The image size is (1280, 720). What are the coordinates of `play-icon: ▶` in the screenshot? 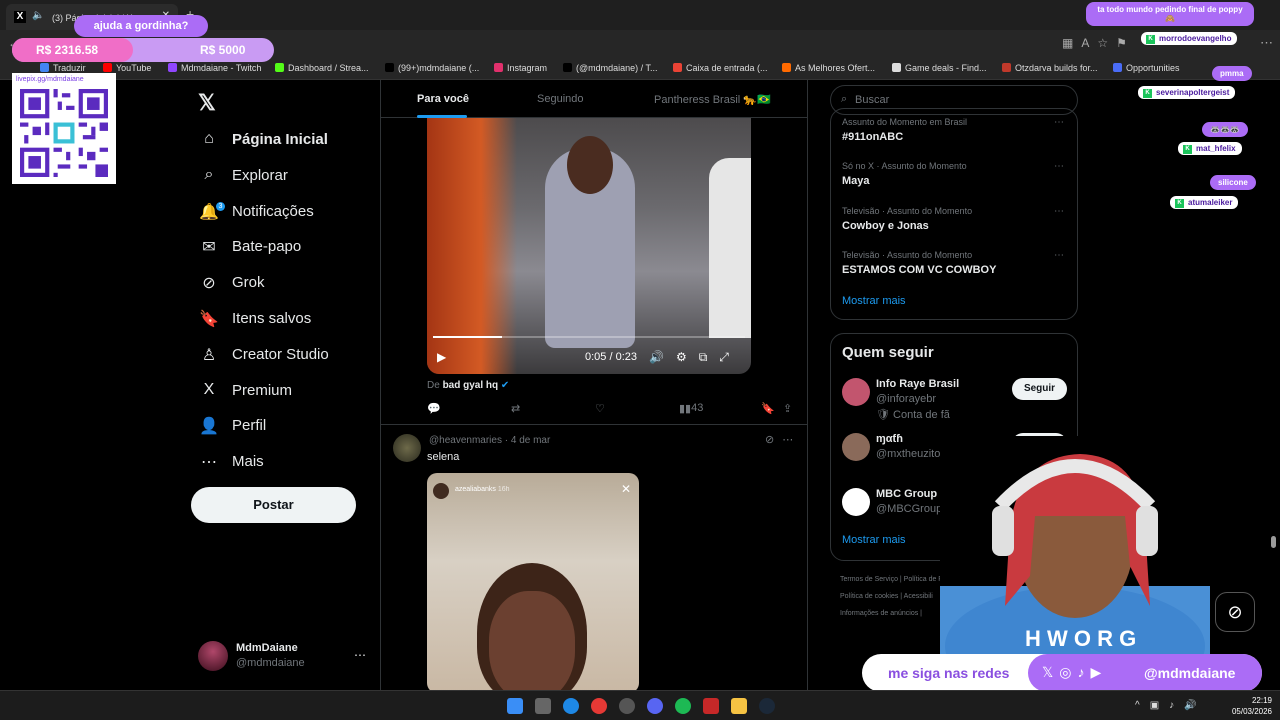 It's located at (441, 357).